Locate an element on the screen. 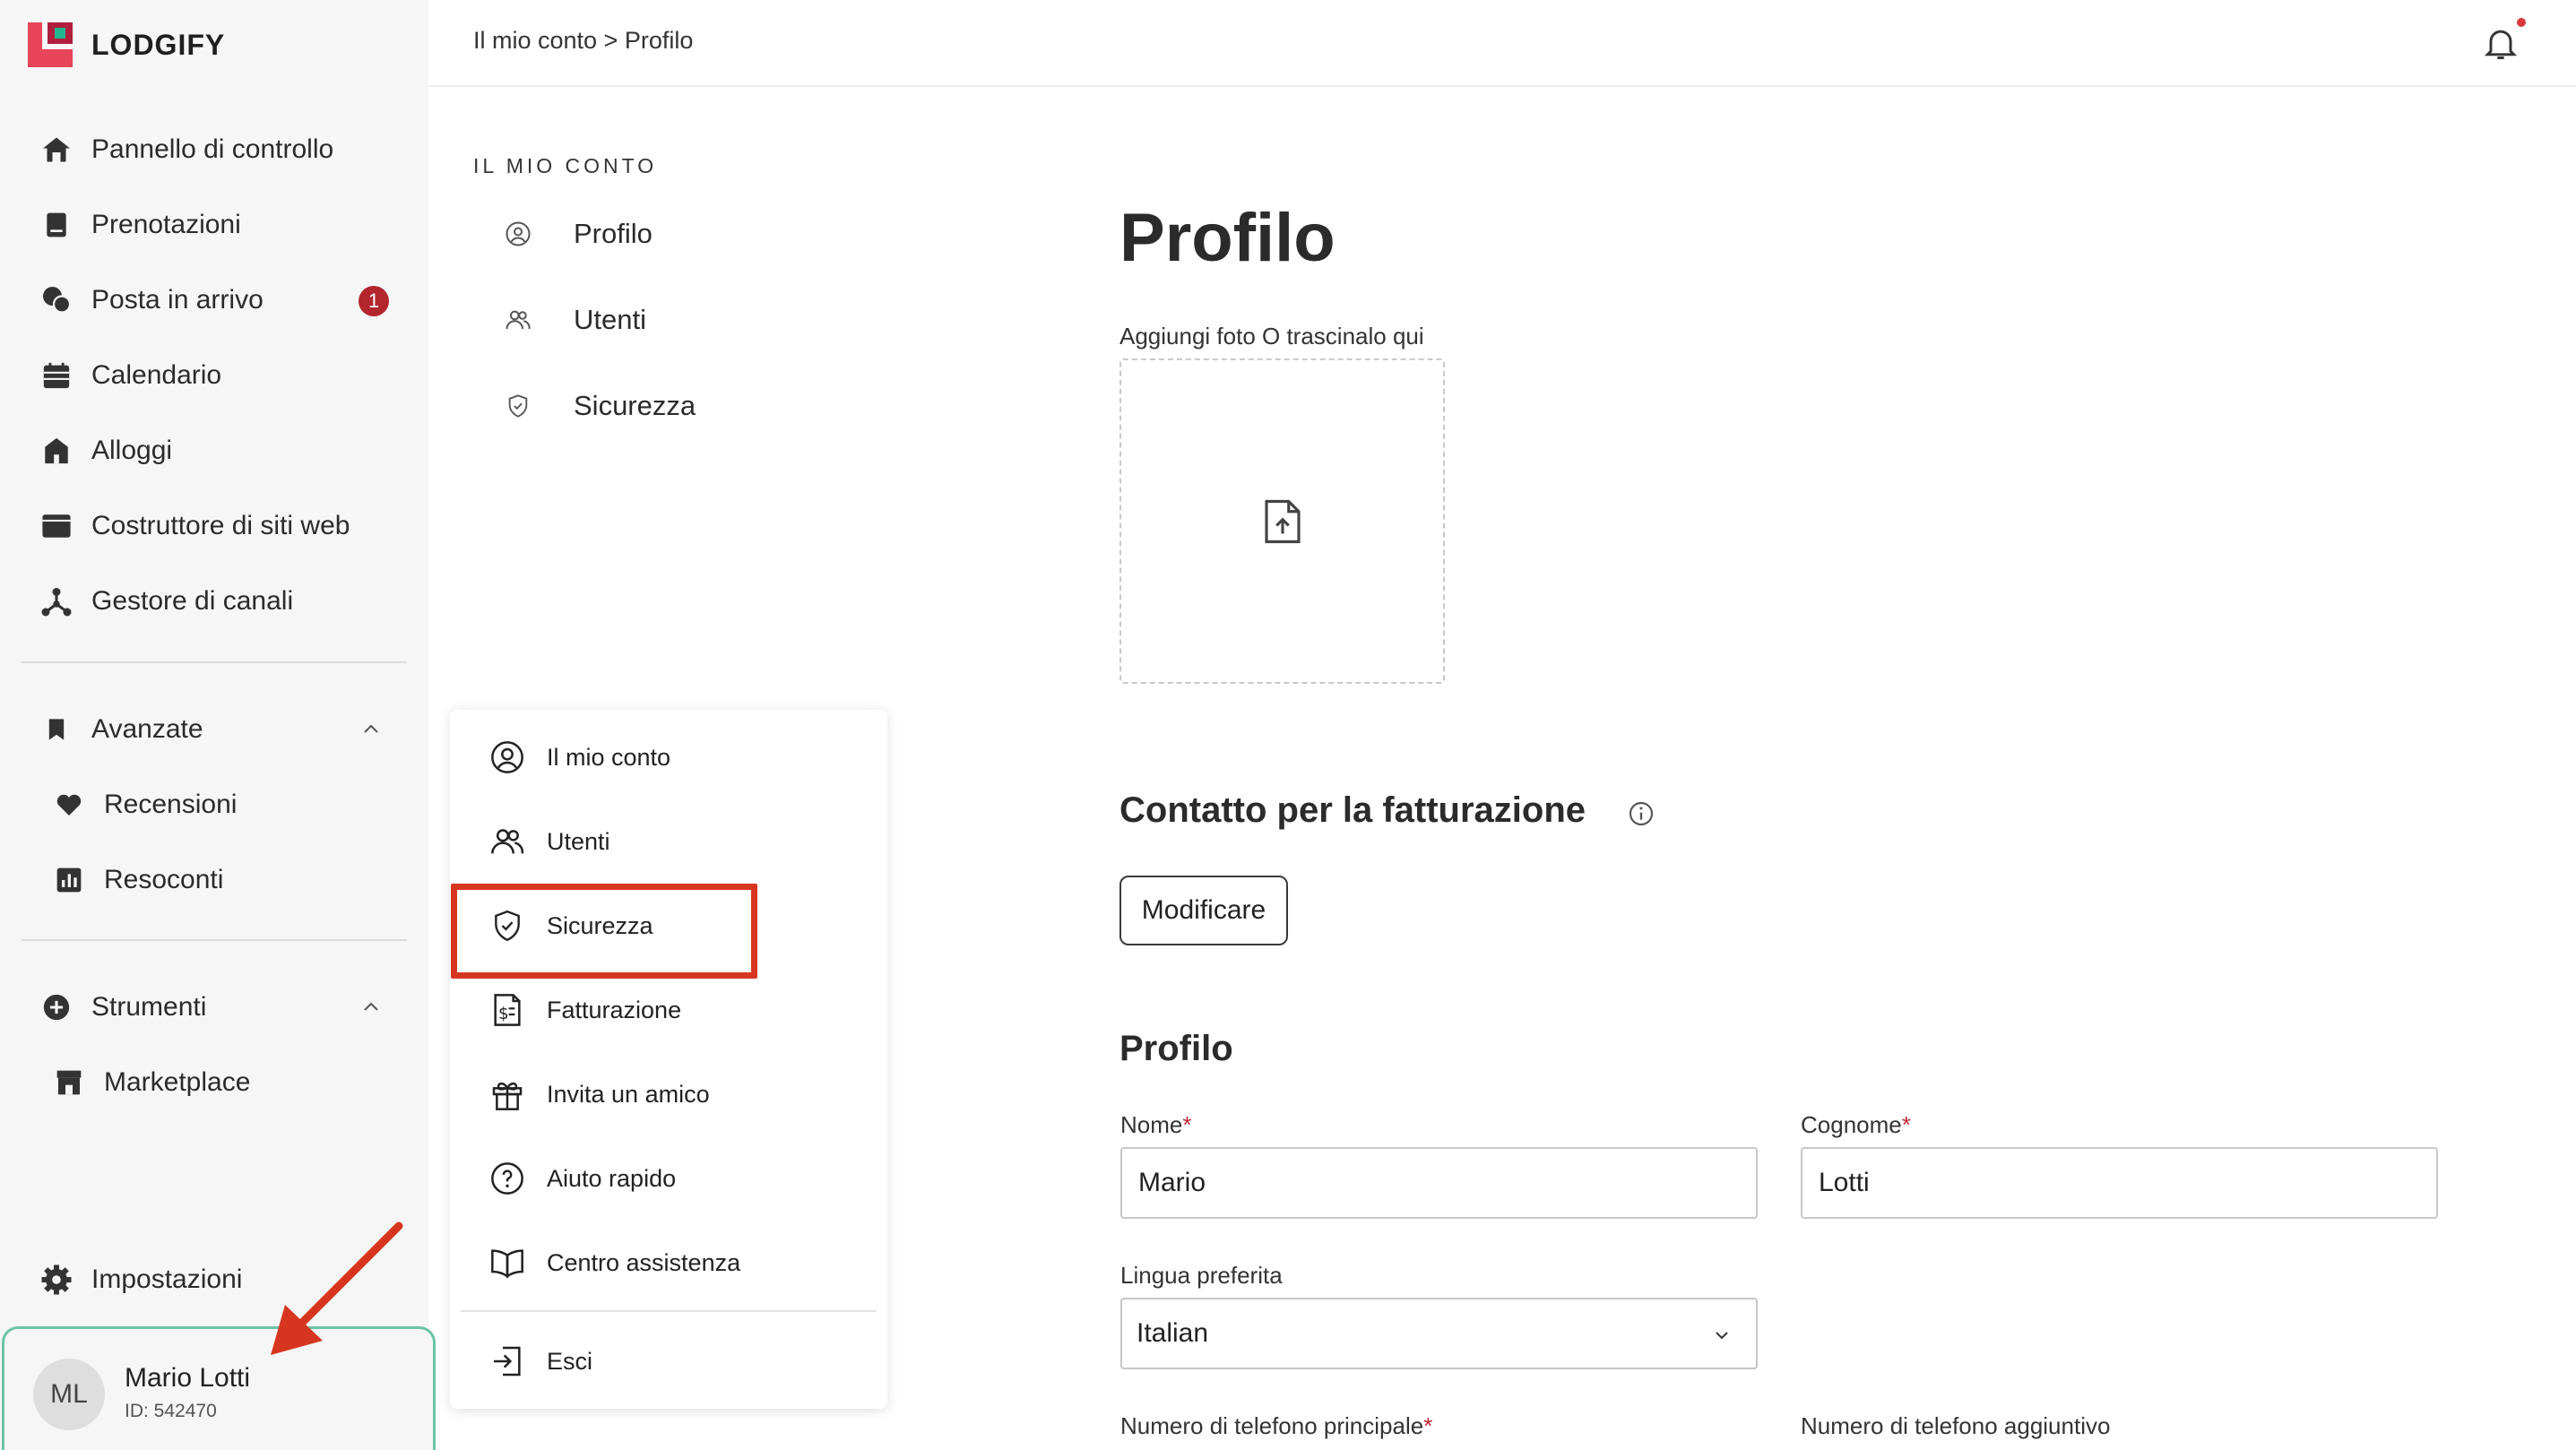 The width and height of the screenshot is (2576, 1450). lodgify-logo-icon is located at coordinates (50, 44).